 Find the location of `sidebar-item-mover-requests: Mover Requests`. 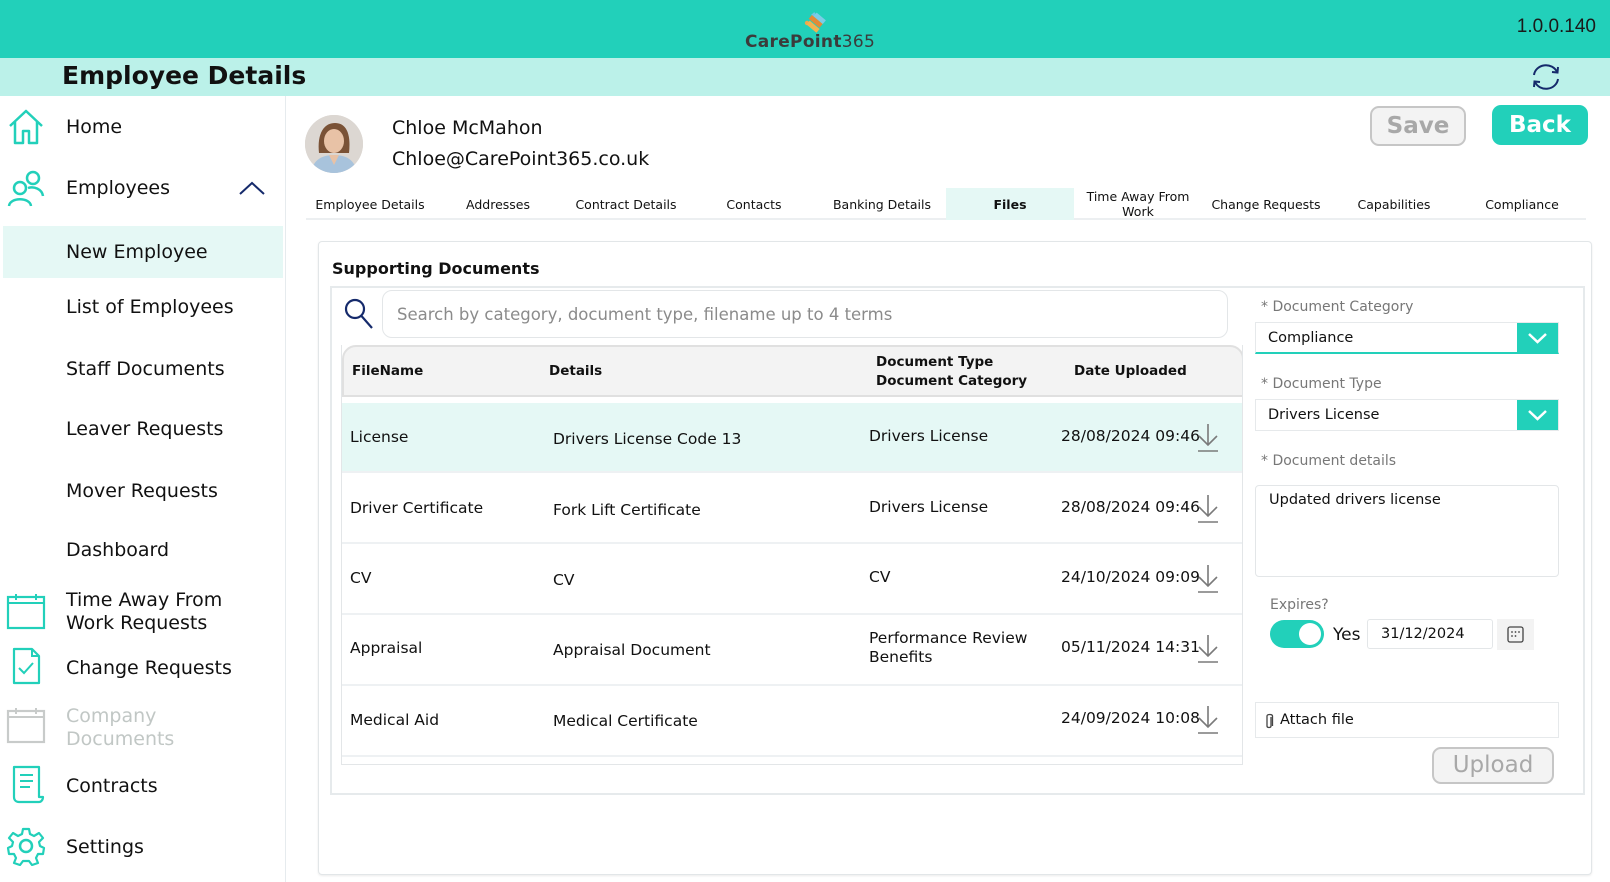

sidebar-item-mover-requests: Mover Requests is located at coordinates (141, 491).